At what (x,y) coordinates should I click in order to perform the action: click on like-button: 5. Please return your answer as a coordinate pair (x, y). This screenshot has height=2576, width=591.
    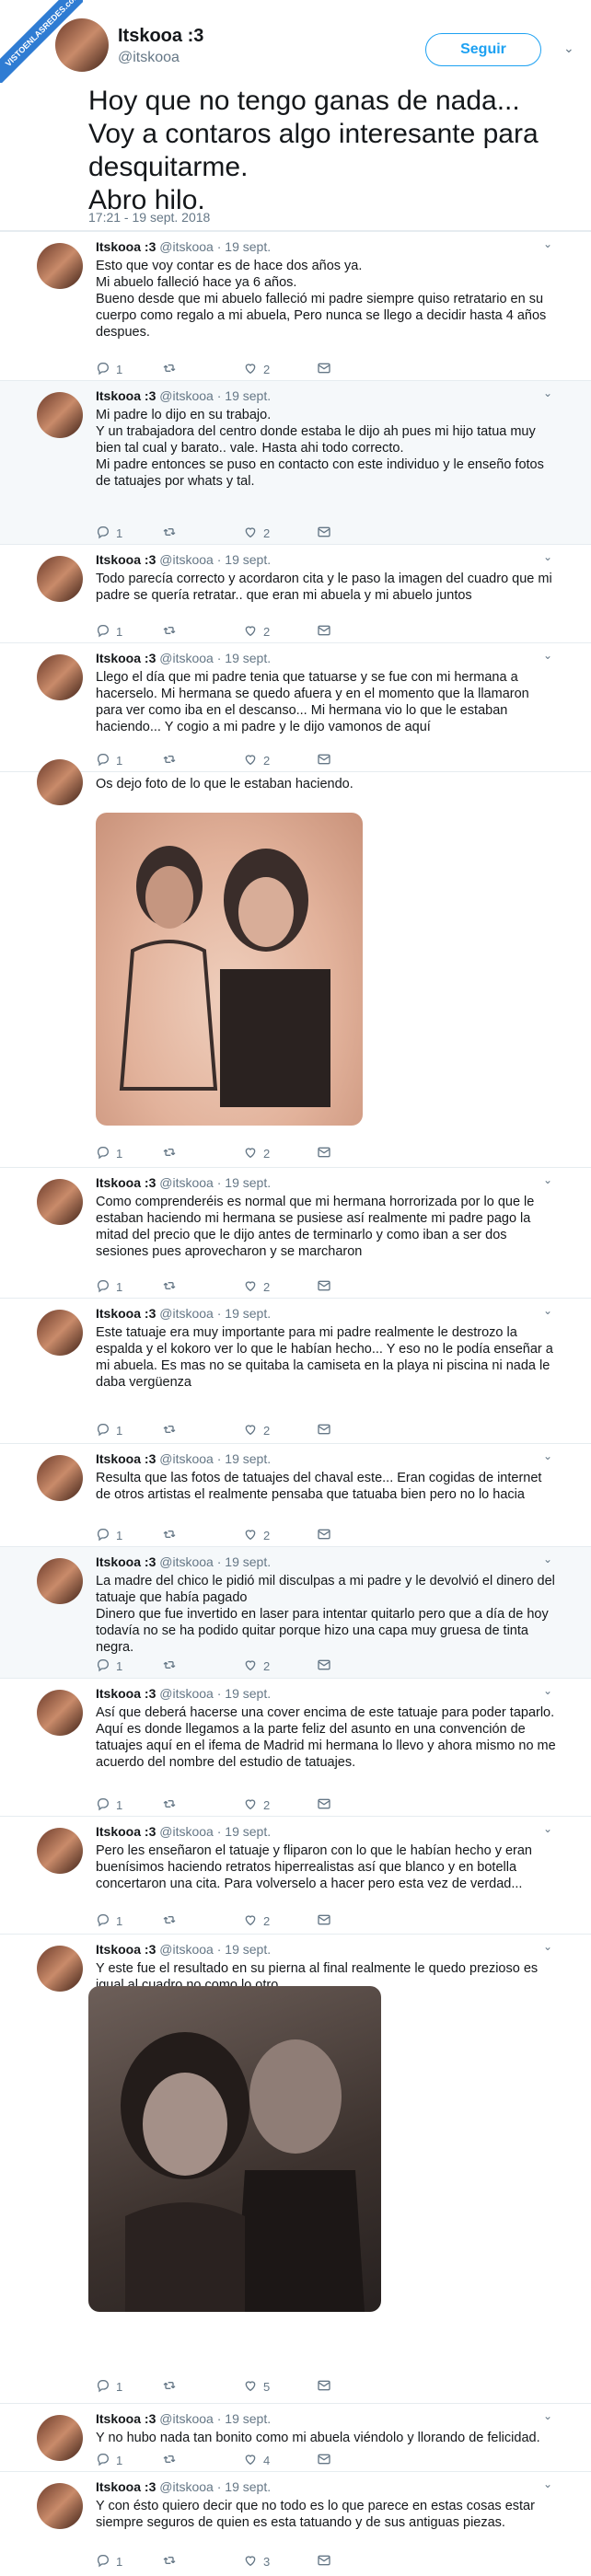
    Looking at the image, I should click on (256, 2387).